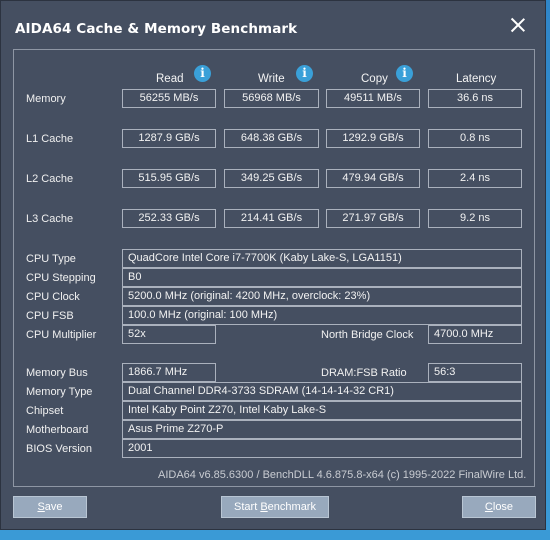 Image resolution: width=550 pixels, height=540 pixels. I want to click on start-benchmark-label: enchmark, so click(291, 507).